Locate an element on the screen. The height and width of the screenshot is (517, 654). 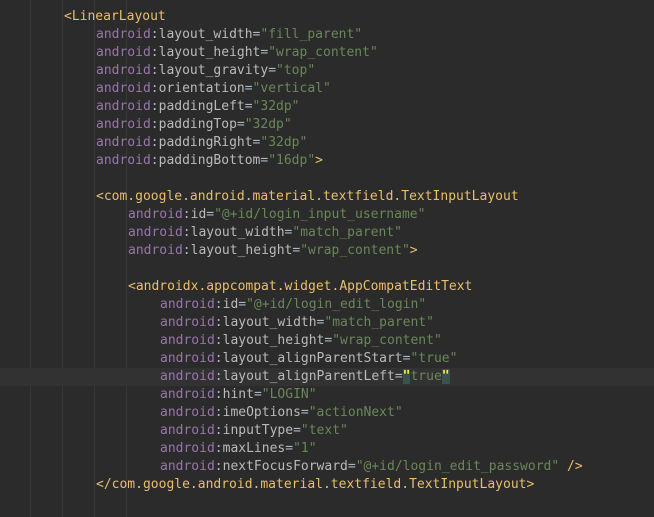
xml-attribute-value: "wrap_content" is located at coordinates (323, 52).